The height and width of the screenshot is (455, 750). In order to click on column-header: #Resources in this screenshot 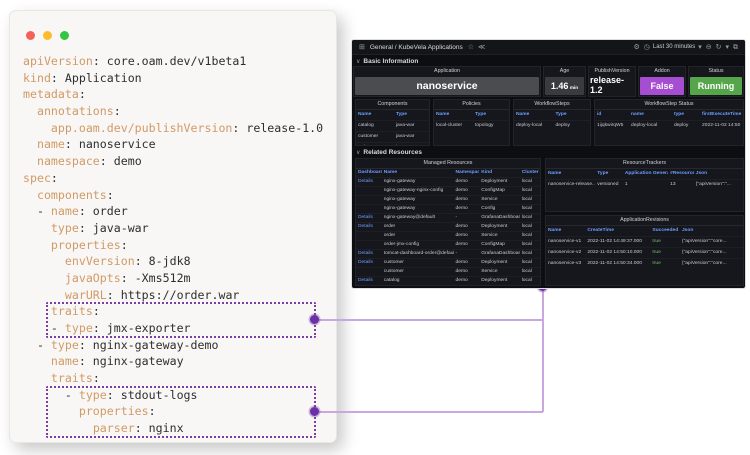, I will do `click(681, 174)`.